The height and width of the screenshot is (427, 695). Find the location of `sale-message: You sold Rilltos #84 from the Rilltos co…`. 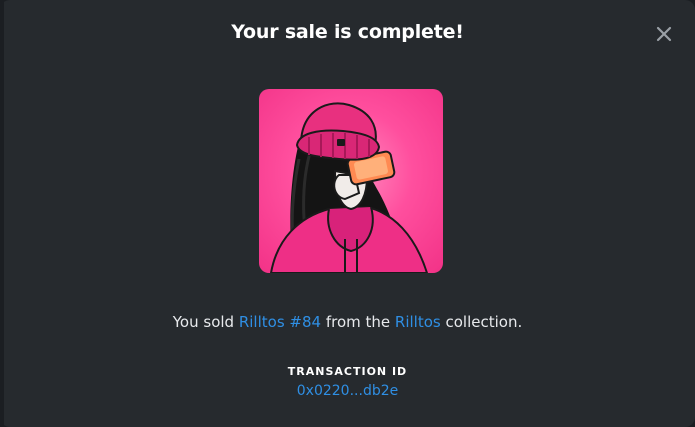

sale-message: You sold Rilltos #84 from the Rilltos co… is located at coordinates (347, 322).